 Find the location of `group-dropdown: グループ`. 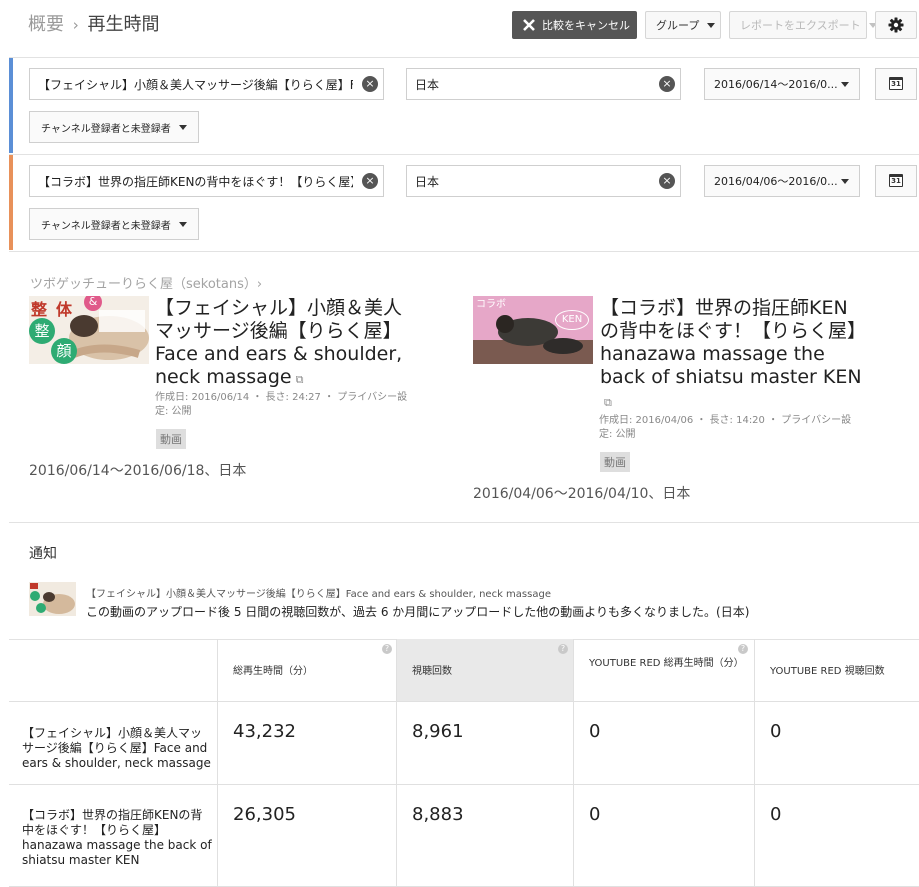

group-dropdown: グループ is located at coordinates (683, 25).